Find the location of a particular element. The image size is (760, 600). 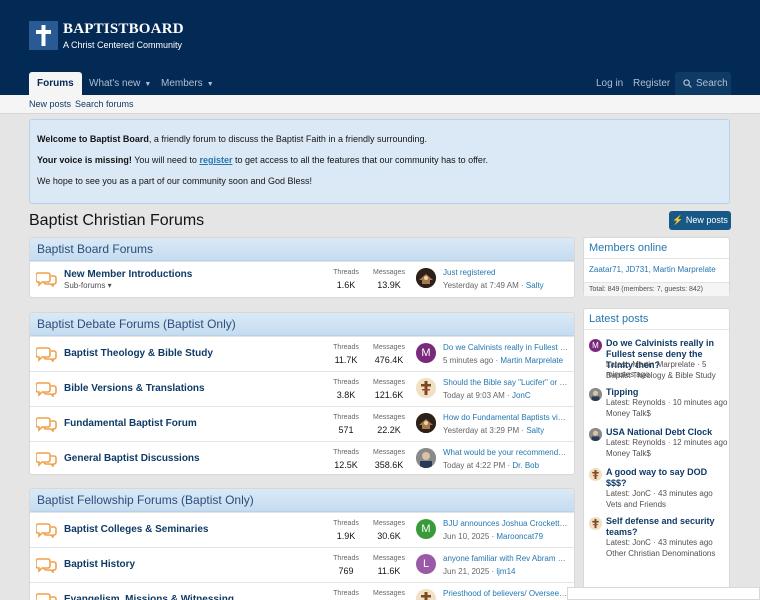

lightning-icon: ⚡ is located at coordinates (678, 220).